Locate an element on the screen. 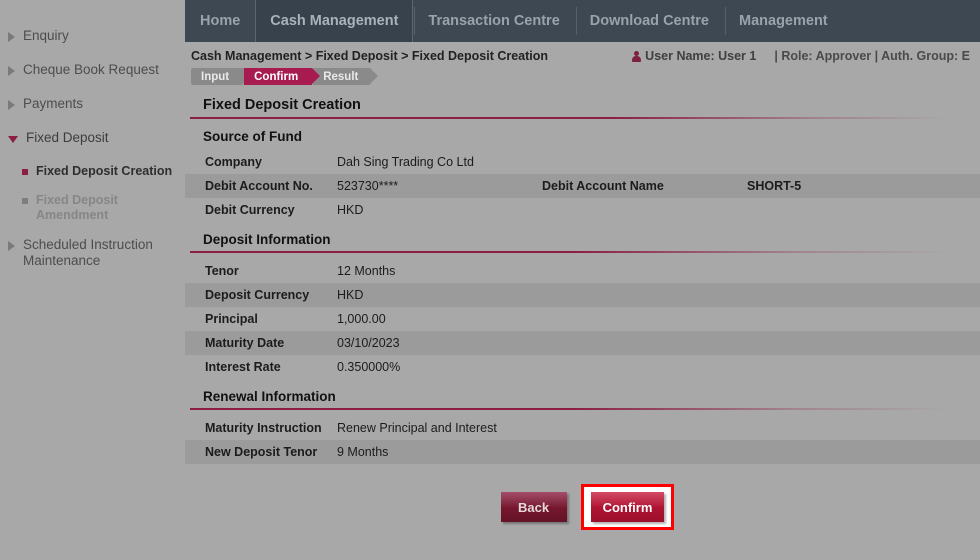  tab-label: Cash Management is located at coordinates (334, 20).